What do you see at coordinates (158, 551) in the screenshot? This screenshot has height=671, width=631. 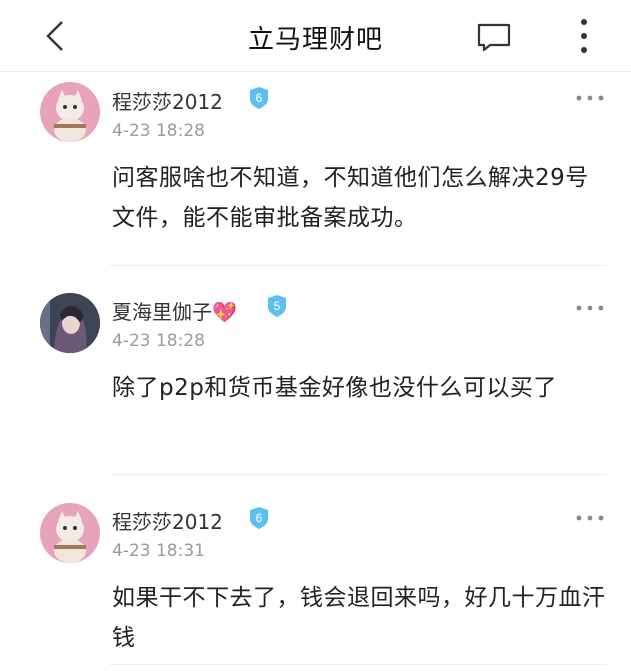 I see `post-time: 4-23 18:31` at bounding box center [158, 551].